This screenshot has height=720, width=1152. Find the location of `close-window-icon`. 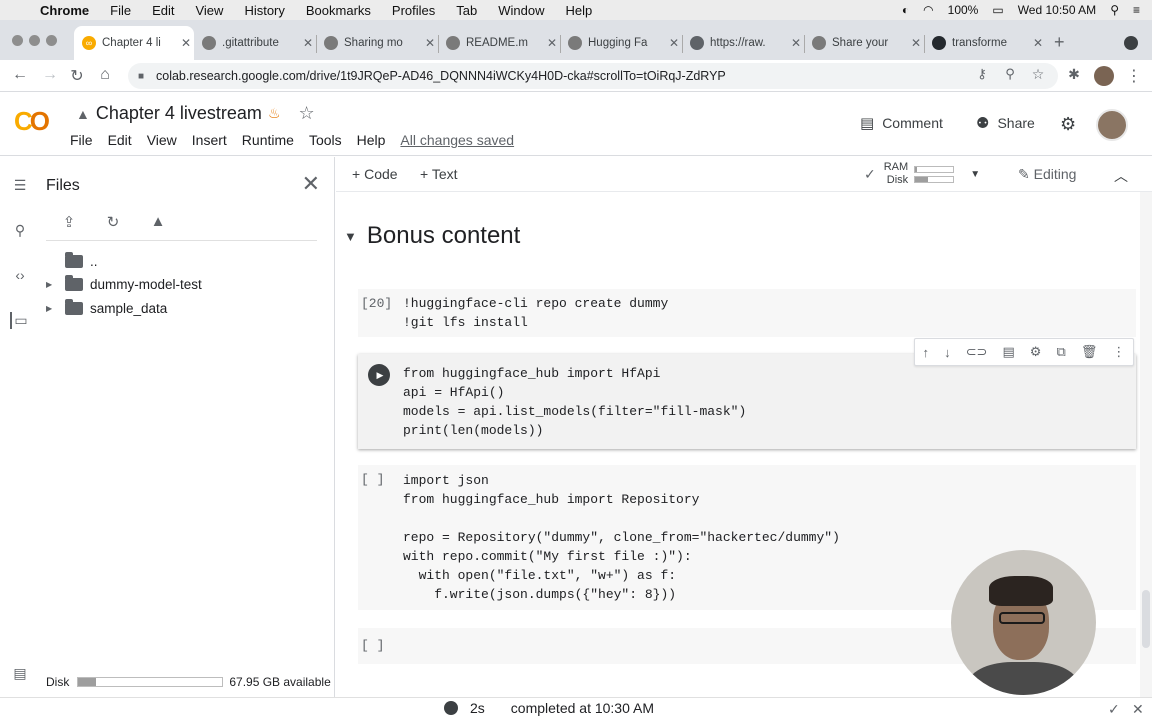

close-window-icon is located at coordinates (17, 40).